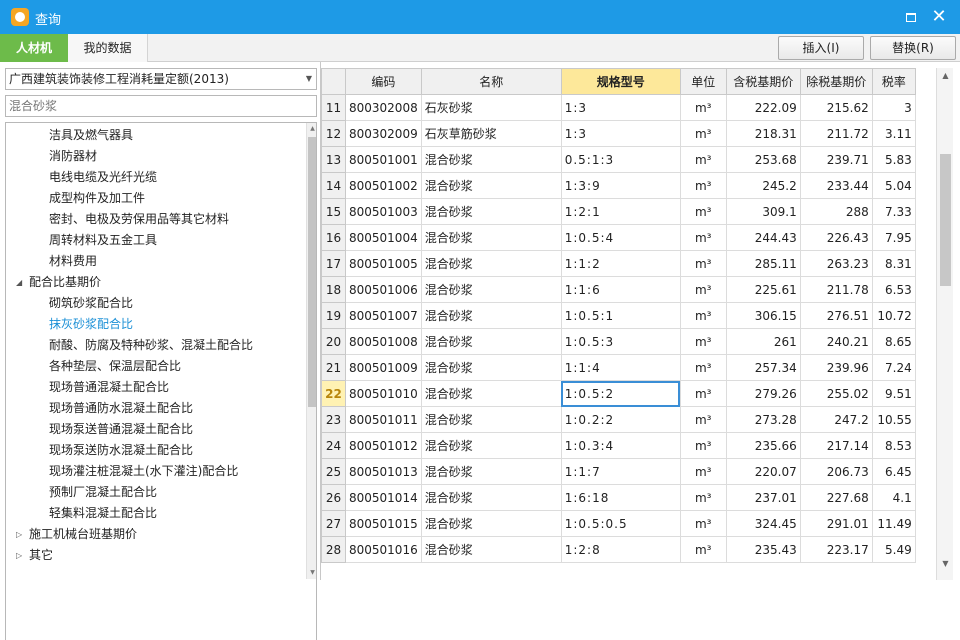 The height and width of the screenshot is (640, 960). What do you see at coordinates (333, 315) in the screenshot?
I see `row-number: 19` at bounding box center [333, 315].